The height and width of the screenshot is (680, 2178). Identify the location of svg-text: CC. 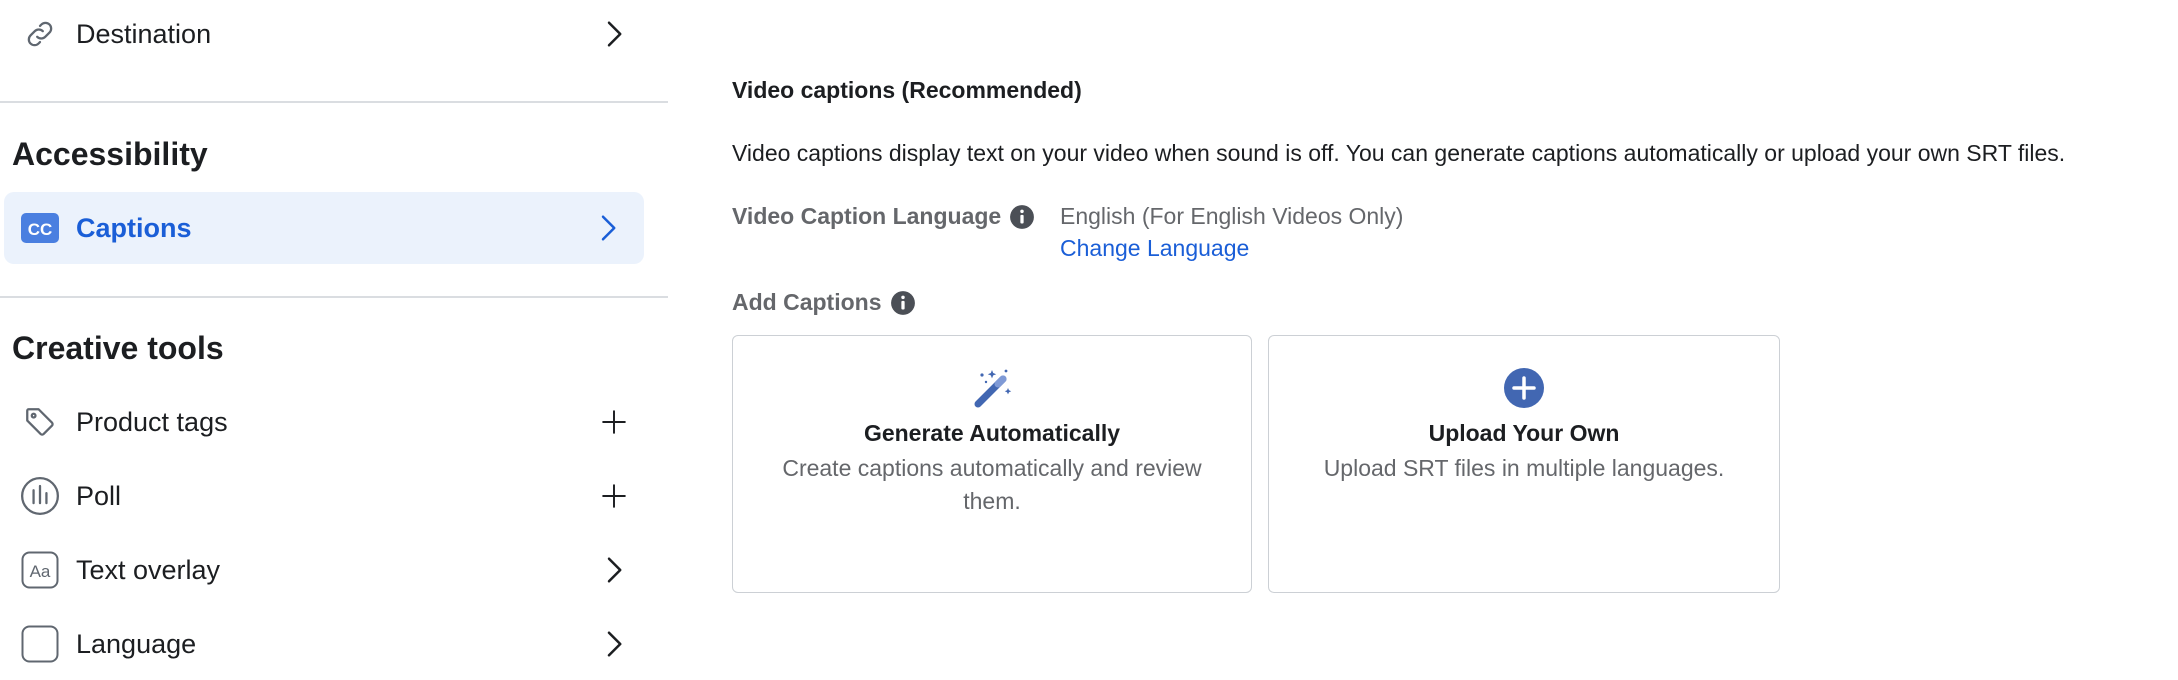
(40, 229).